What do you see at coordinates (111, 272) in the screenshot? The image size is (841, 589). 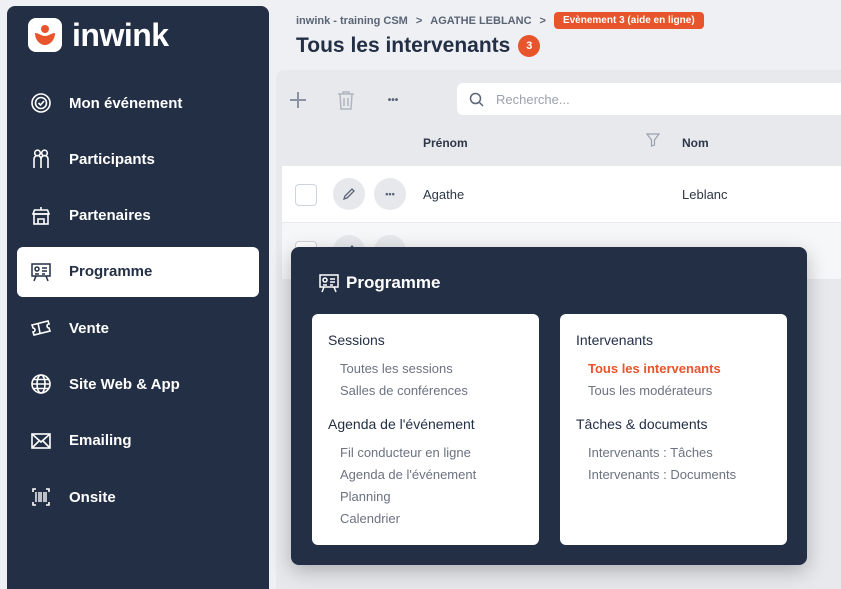 I see `sidebar-item-label: Programme` at bounding box center [111, 272].